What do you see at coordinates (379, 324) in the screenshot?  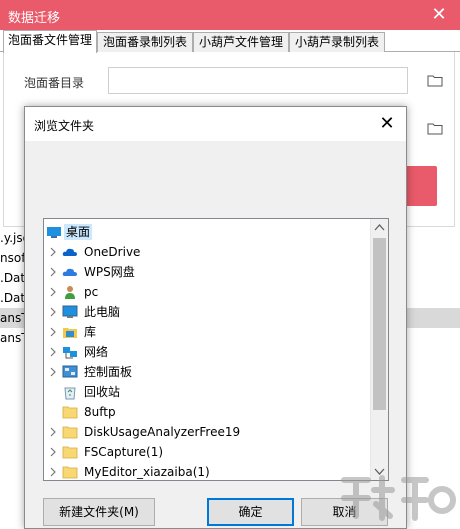 I see `scrollbar-thumb` at bounding box center [379, 324].